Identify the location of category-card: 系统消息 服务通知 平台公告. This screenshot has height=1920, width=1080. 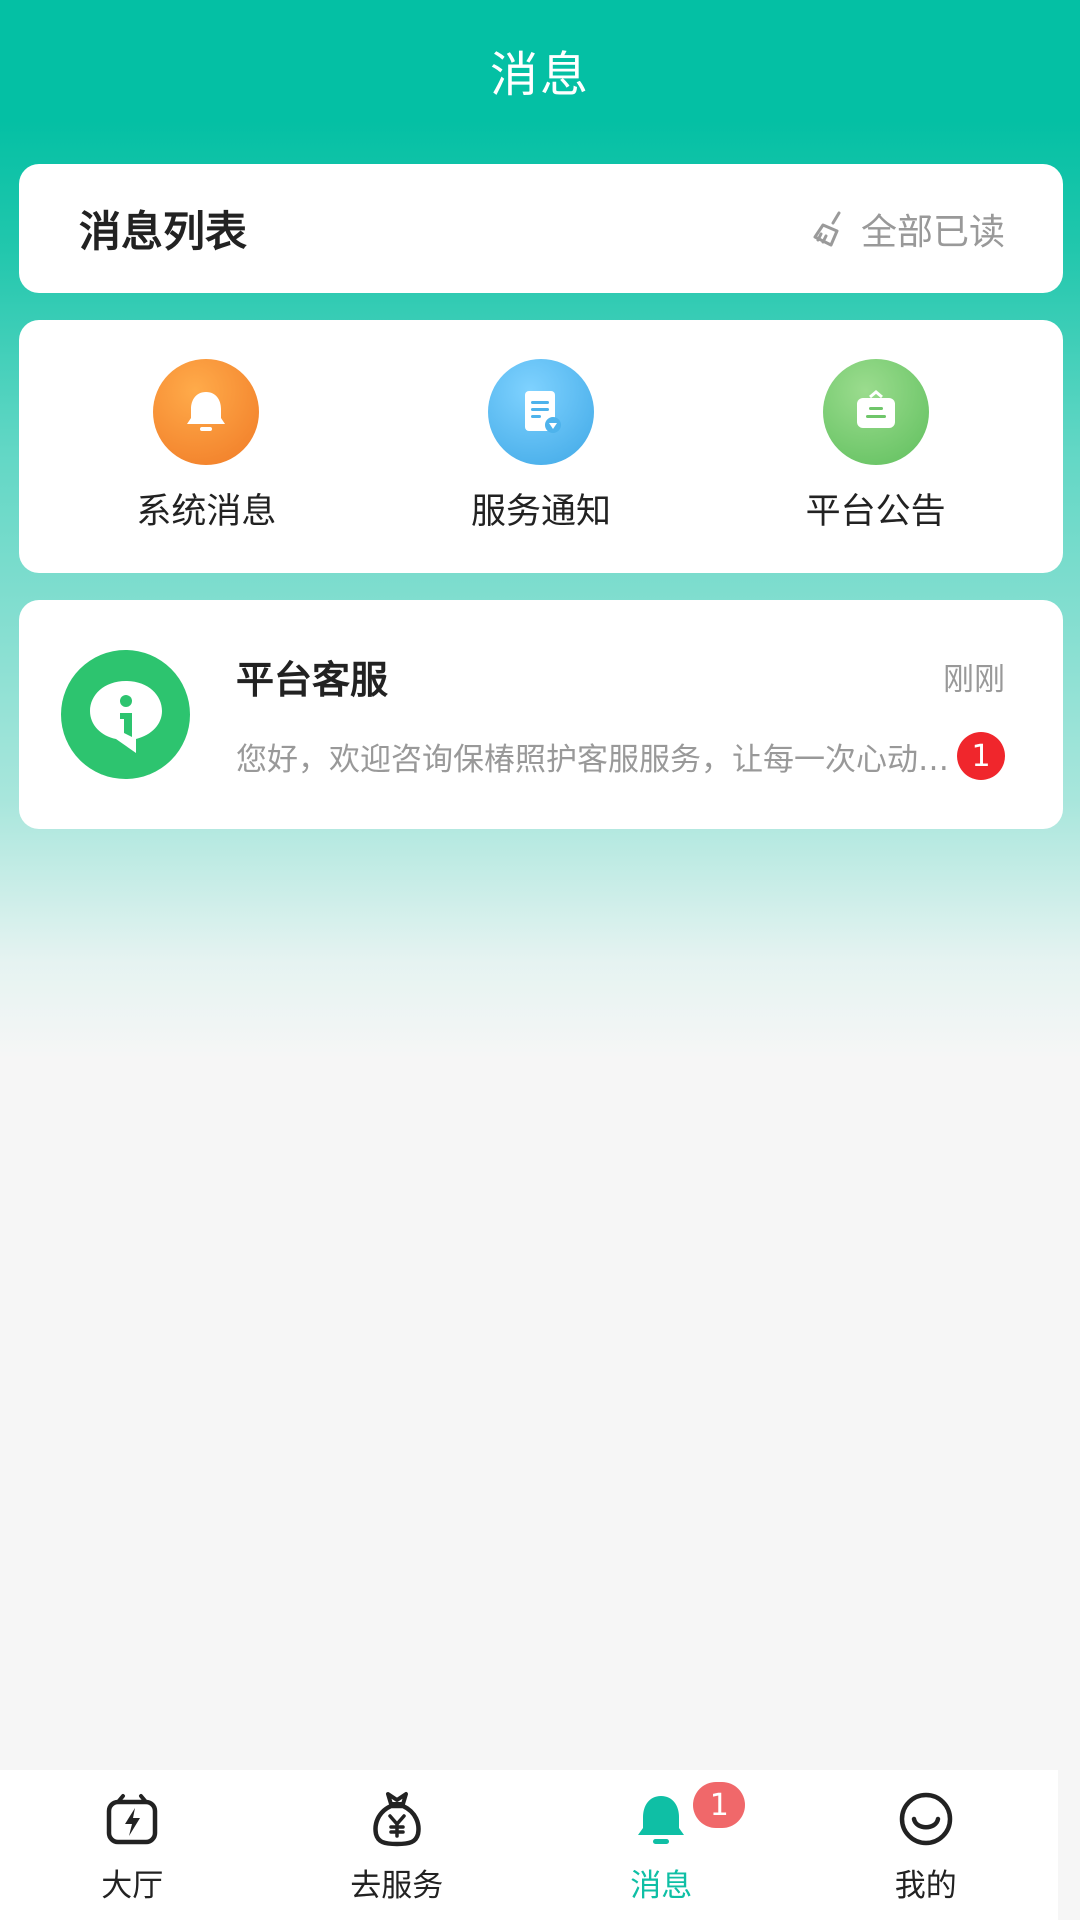
(541, 446).